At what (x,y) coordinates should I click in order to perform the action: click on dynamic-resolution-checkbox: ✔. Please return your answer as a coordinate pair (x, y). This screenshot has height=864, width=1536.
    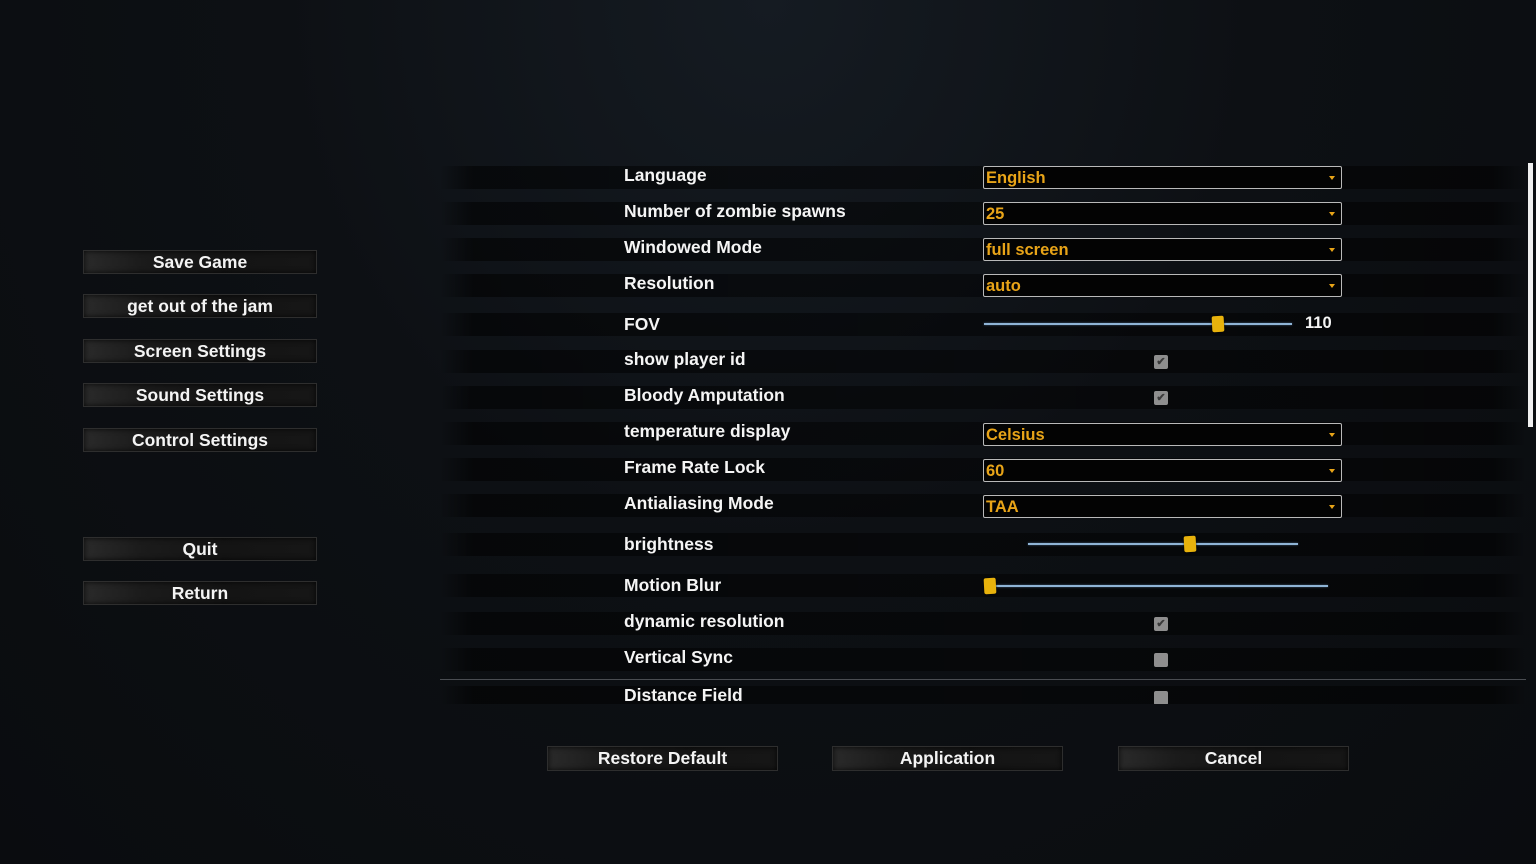
    Looking at the image, I should click on (1161, 624).